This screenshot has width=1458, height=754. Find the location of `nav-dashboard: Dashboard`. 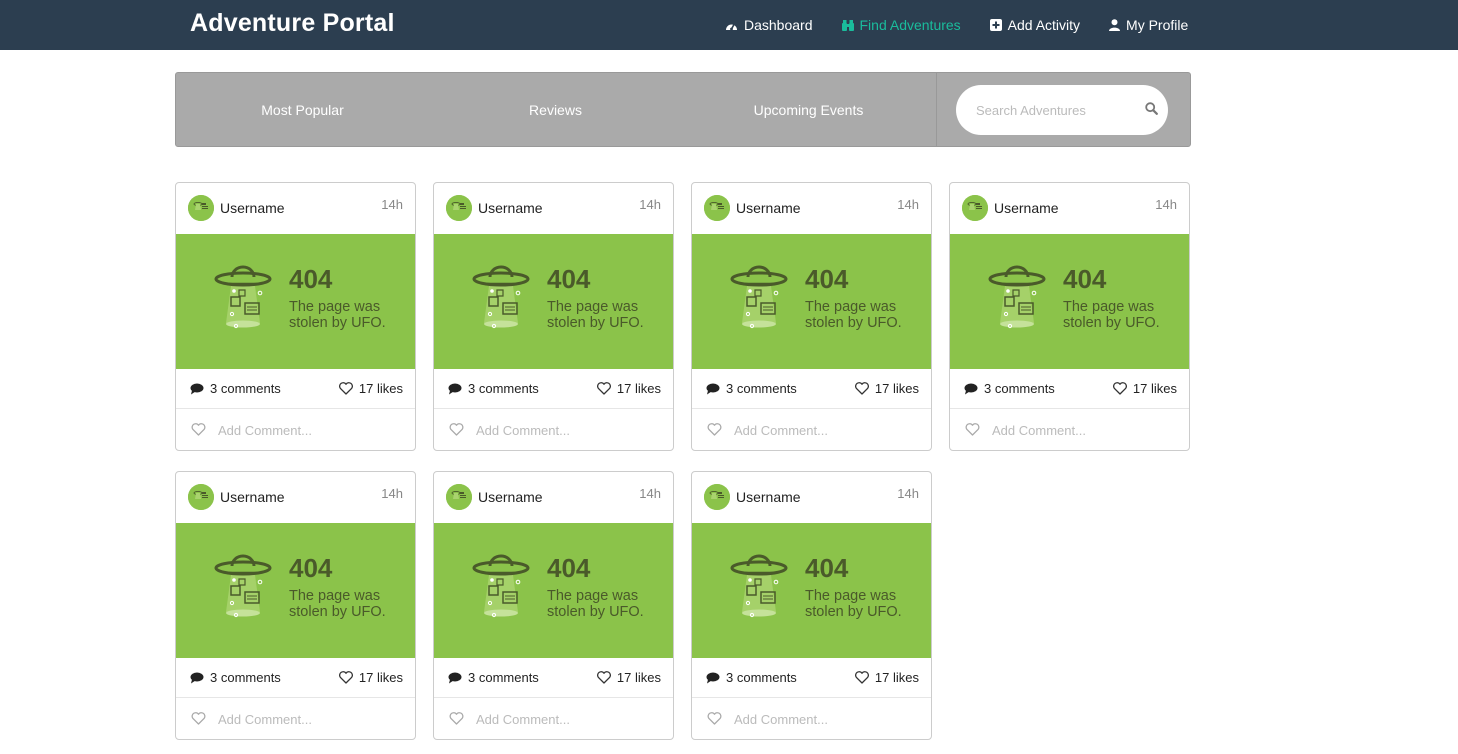

nav-dashboard: Dashboard is located at coordinates (769, 25).